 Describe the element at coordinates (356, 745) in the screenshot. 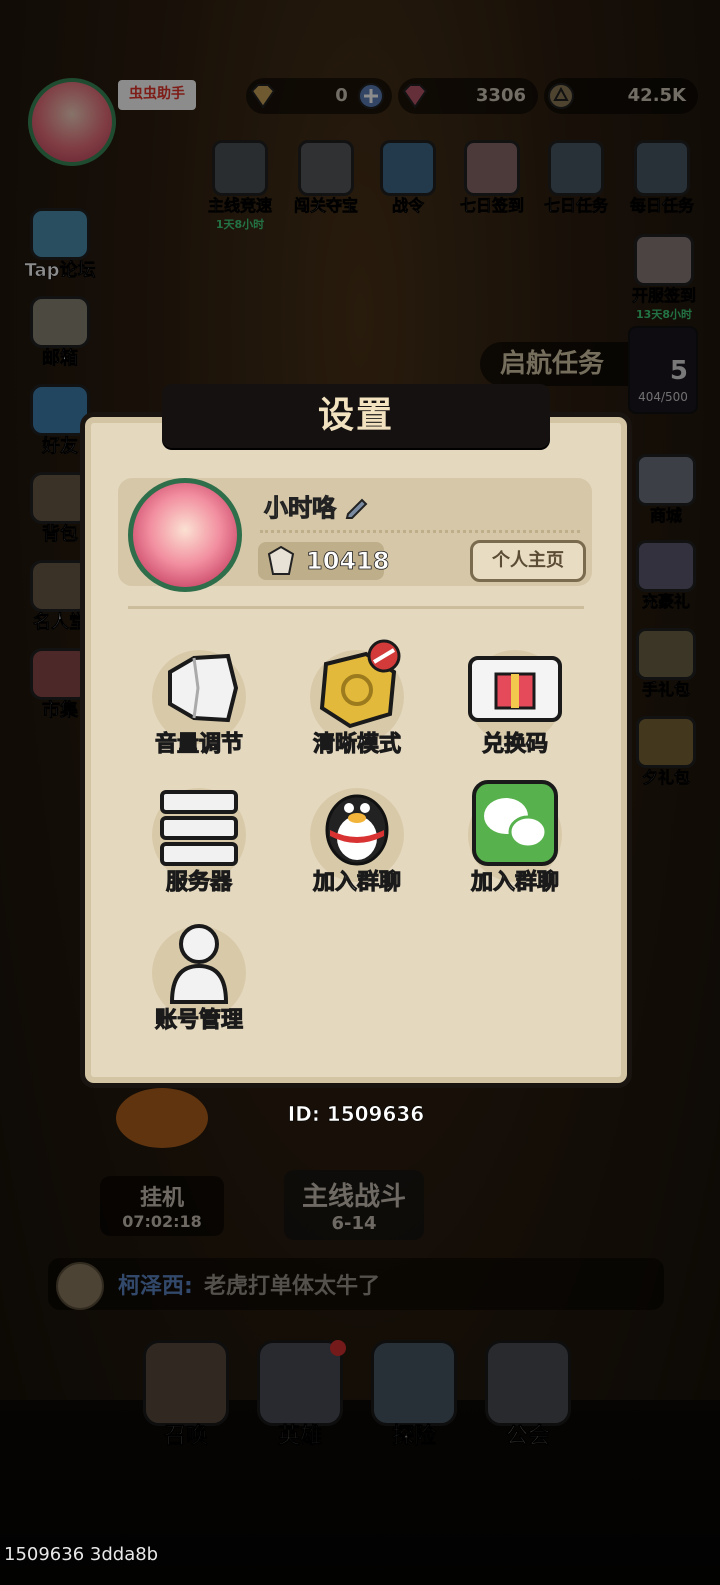

I see `tile-label: 清晰模式` at that location.